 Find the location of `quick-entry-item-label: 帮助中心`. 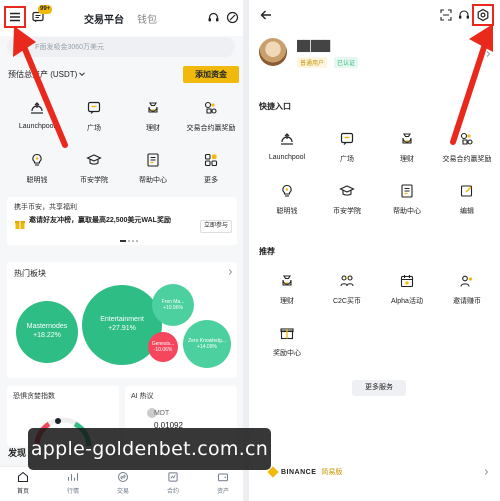

quick-entry-item-label: 帮助中心 is located at coordinates (407, 211).